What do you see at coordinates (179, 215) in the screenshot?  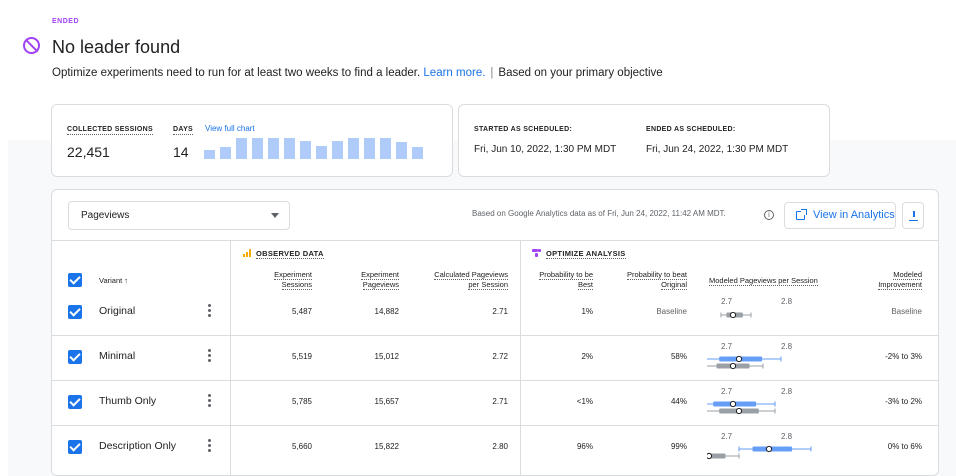 I see `objective-select: Pageviews` at bounding box center [179, 215].